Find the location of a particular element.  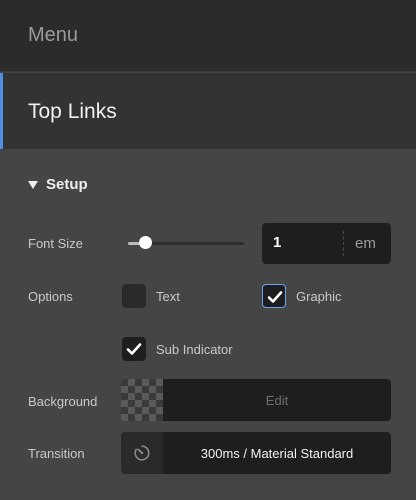

options-label: Options is located at coordinates (50, 296).